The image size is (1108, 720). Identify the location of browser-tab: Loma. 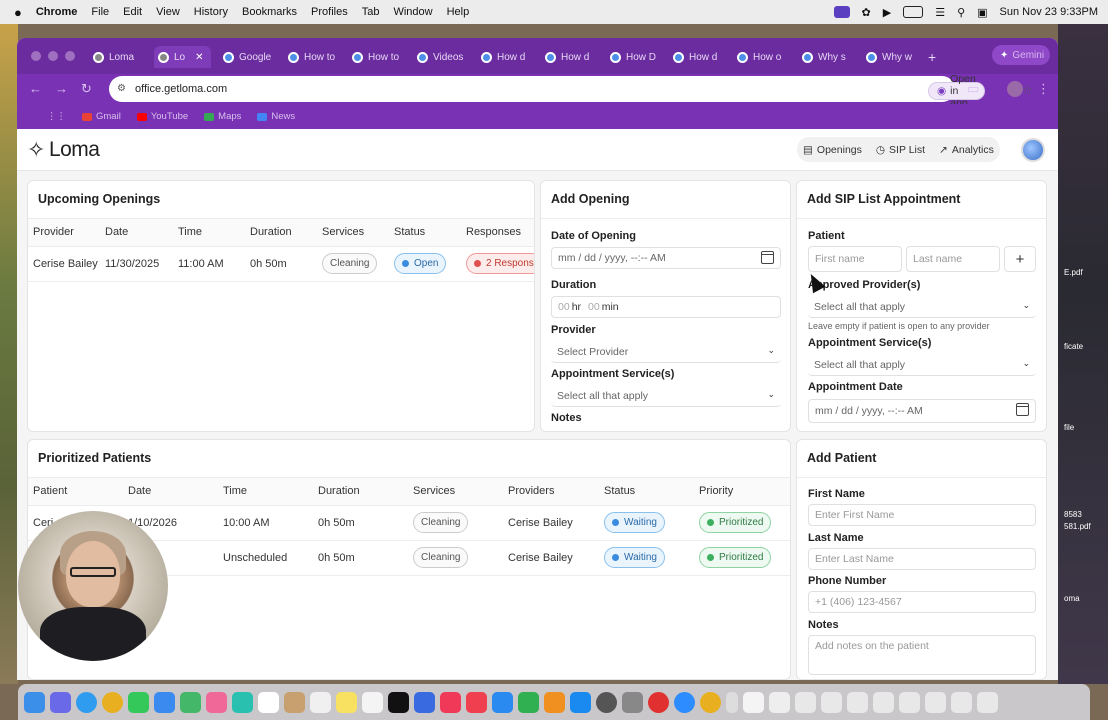
(113, 57).